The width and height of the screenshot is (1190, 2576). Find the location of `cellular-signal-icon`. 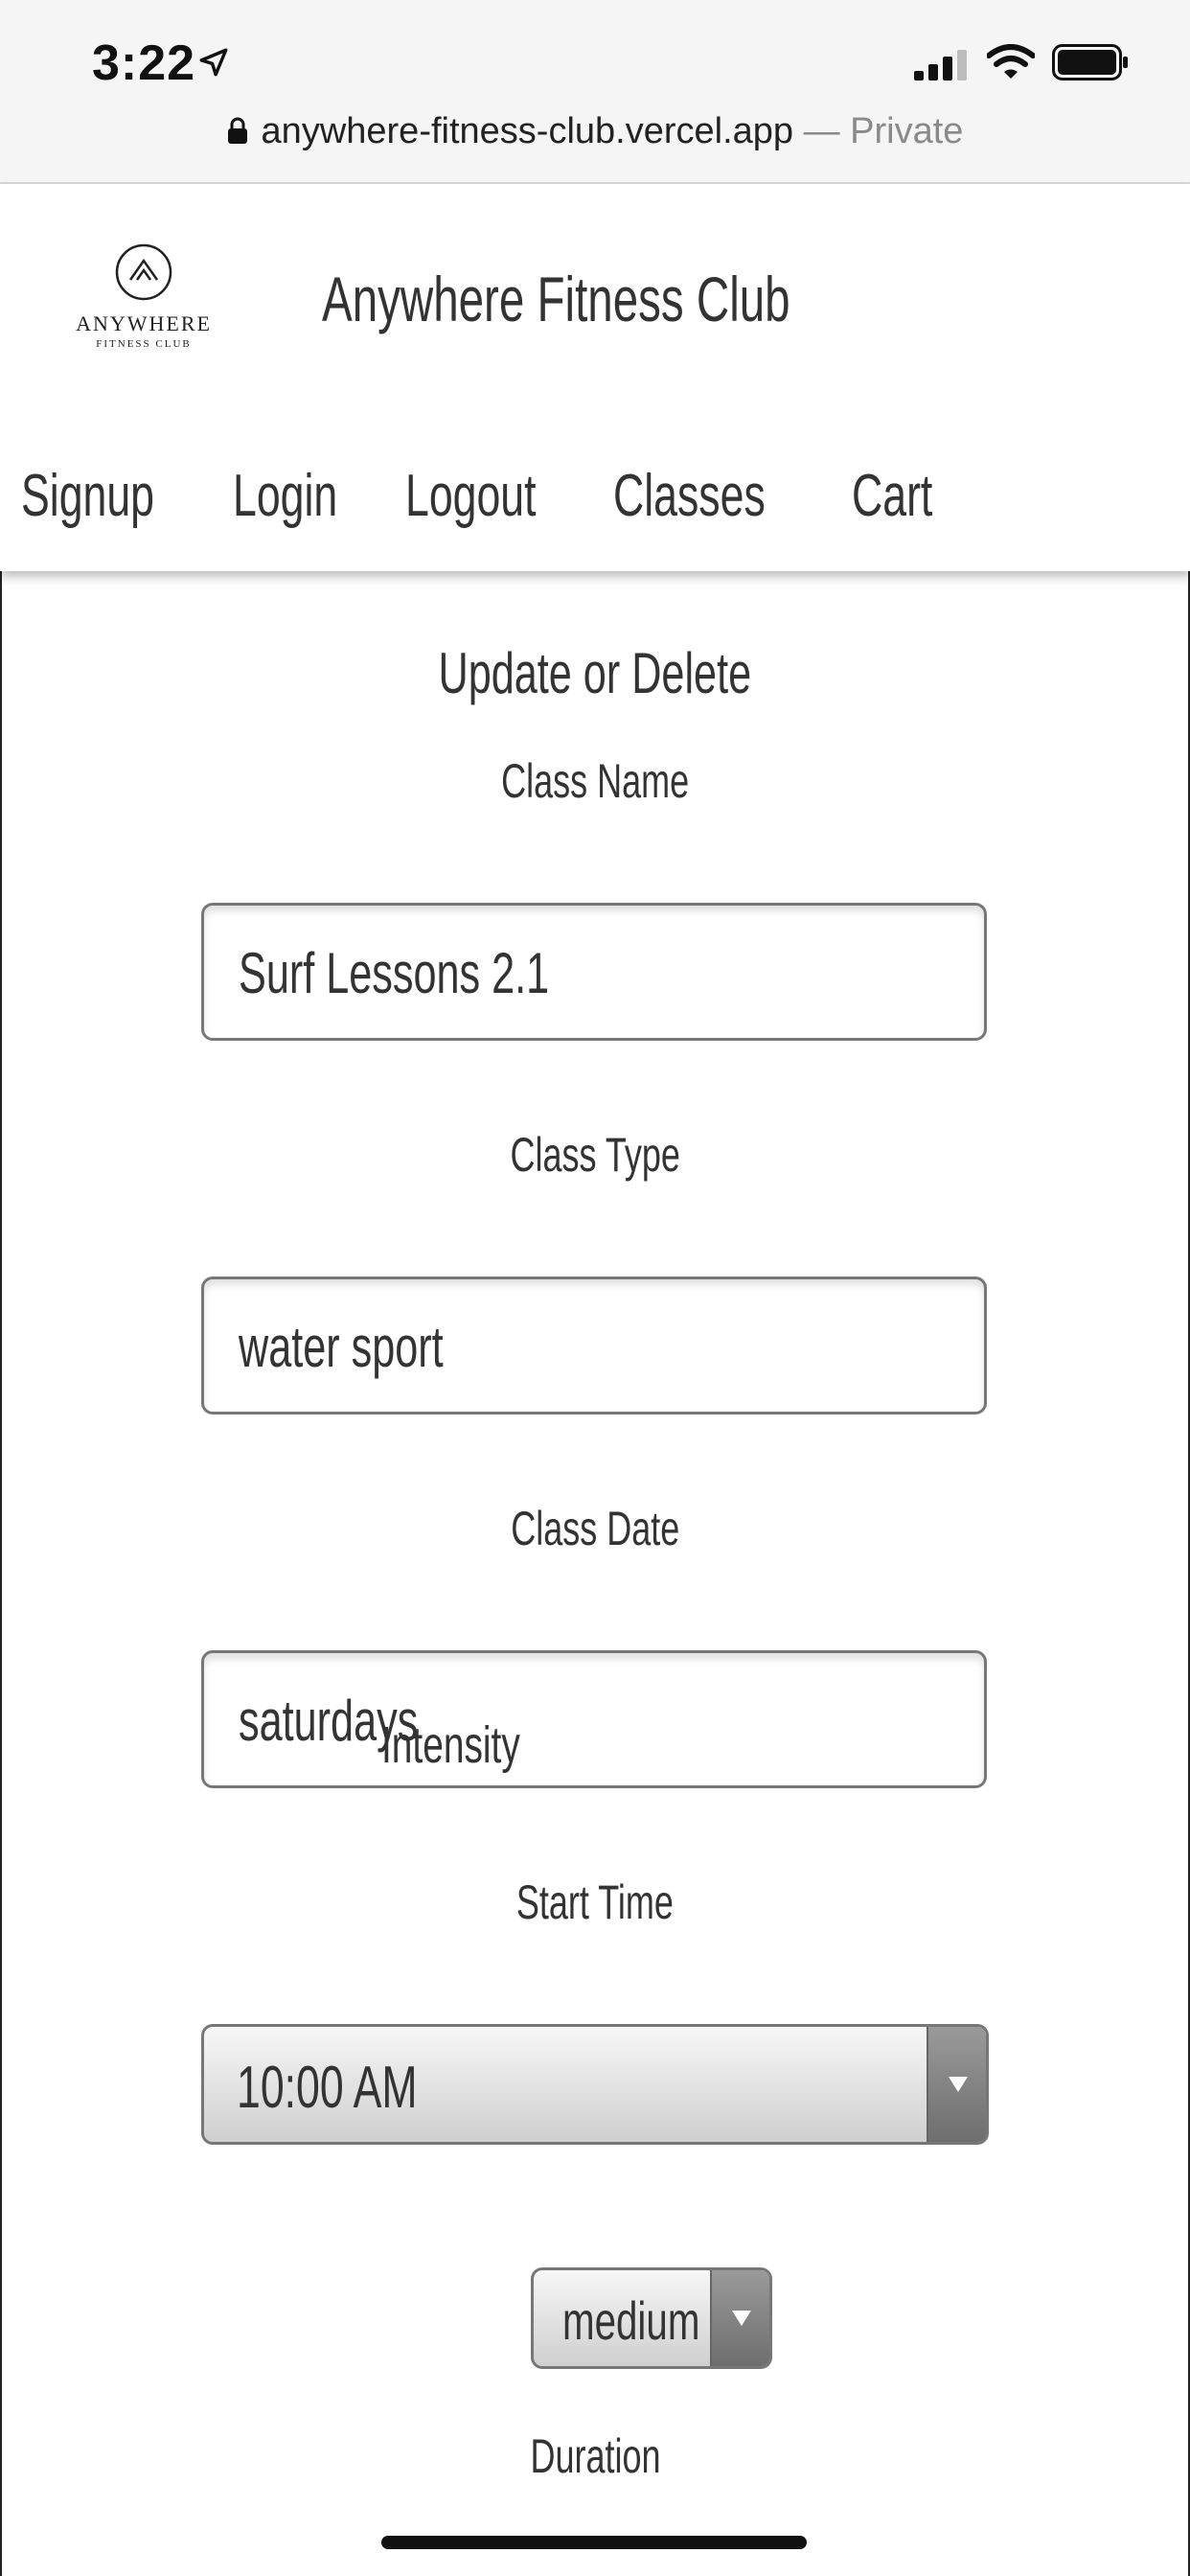

cellular-signal-icon is located at coordinates (941, 65).